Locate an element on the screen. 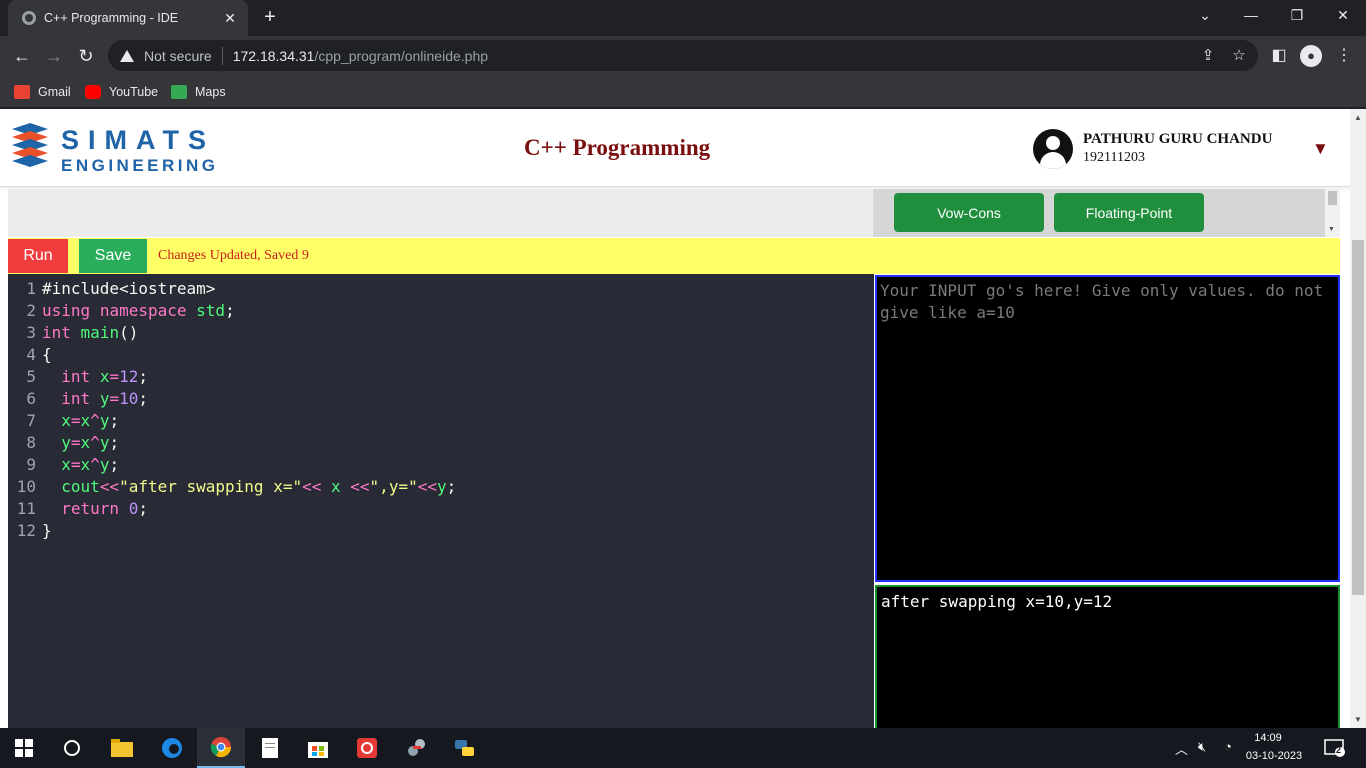 The height and width of the screenshot is (768, 1366). line-number: 11 is located at coordinates (26, 508).